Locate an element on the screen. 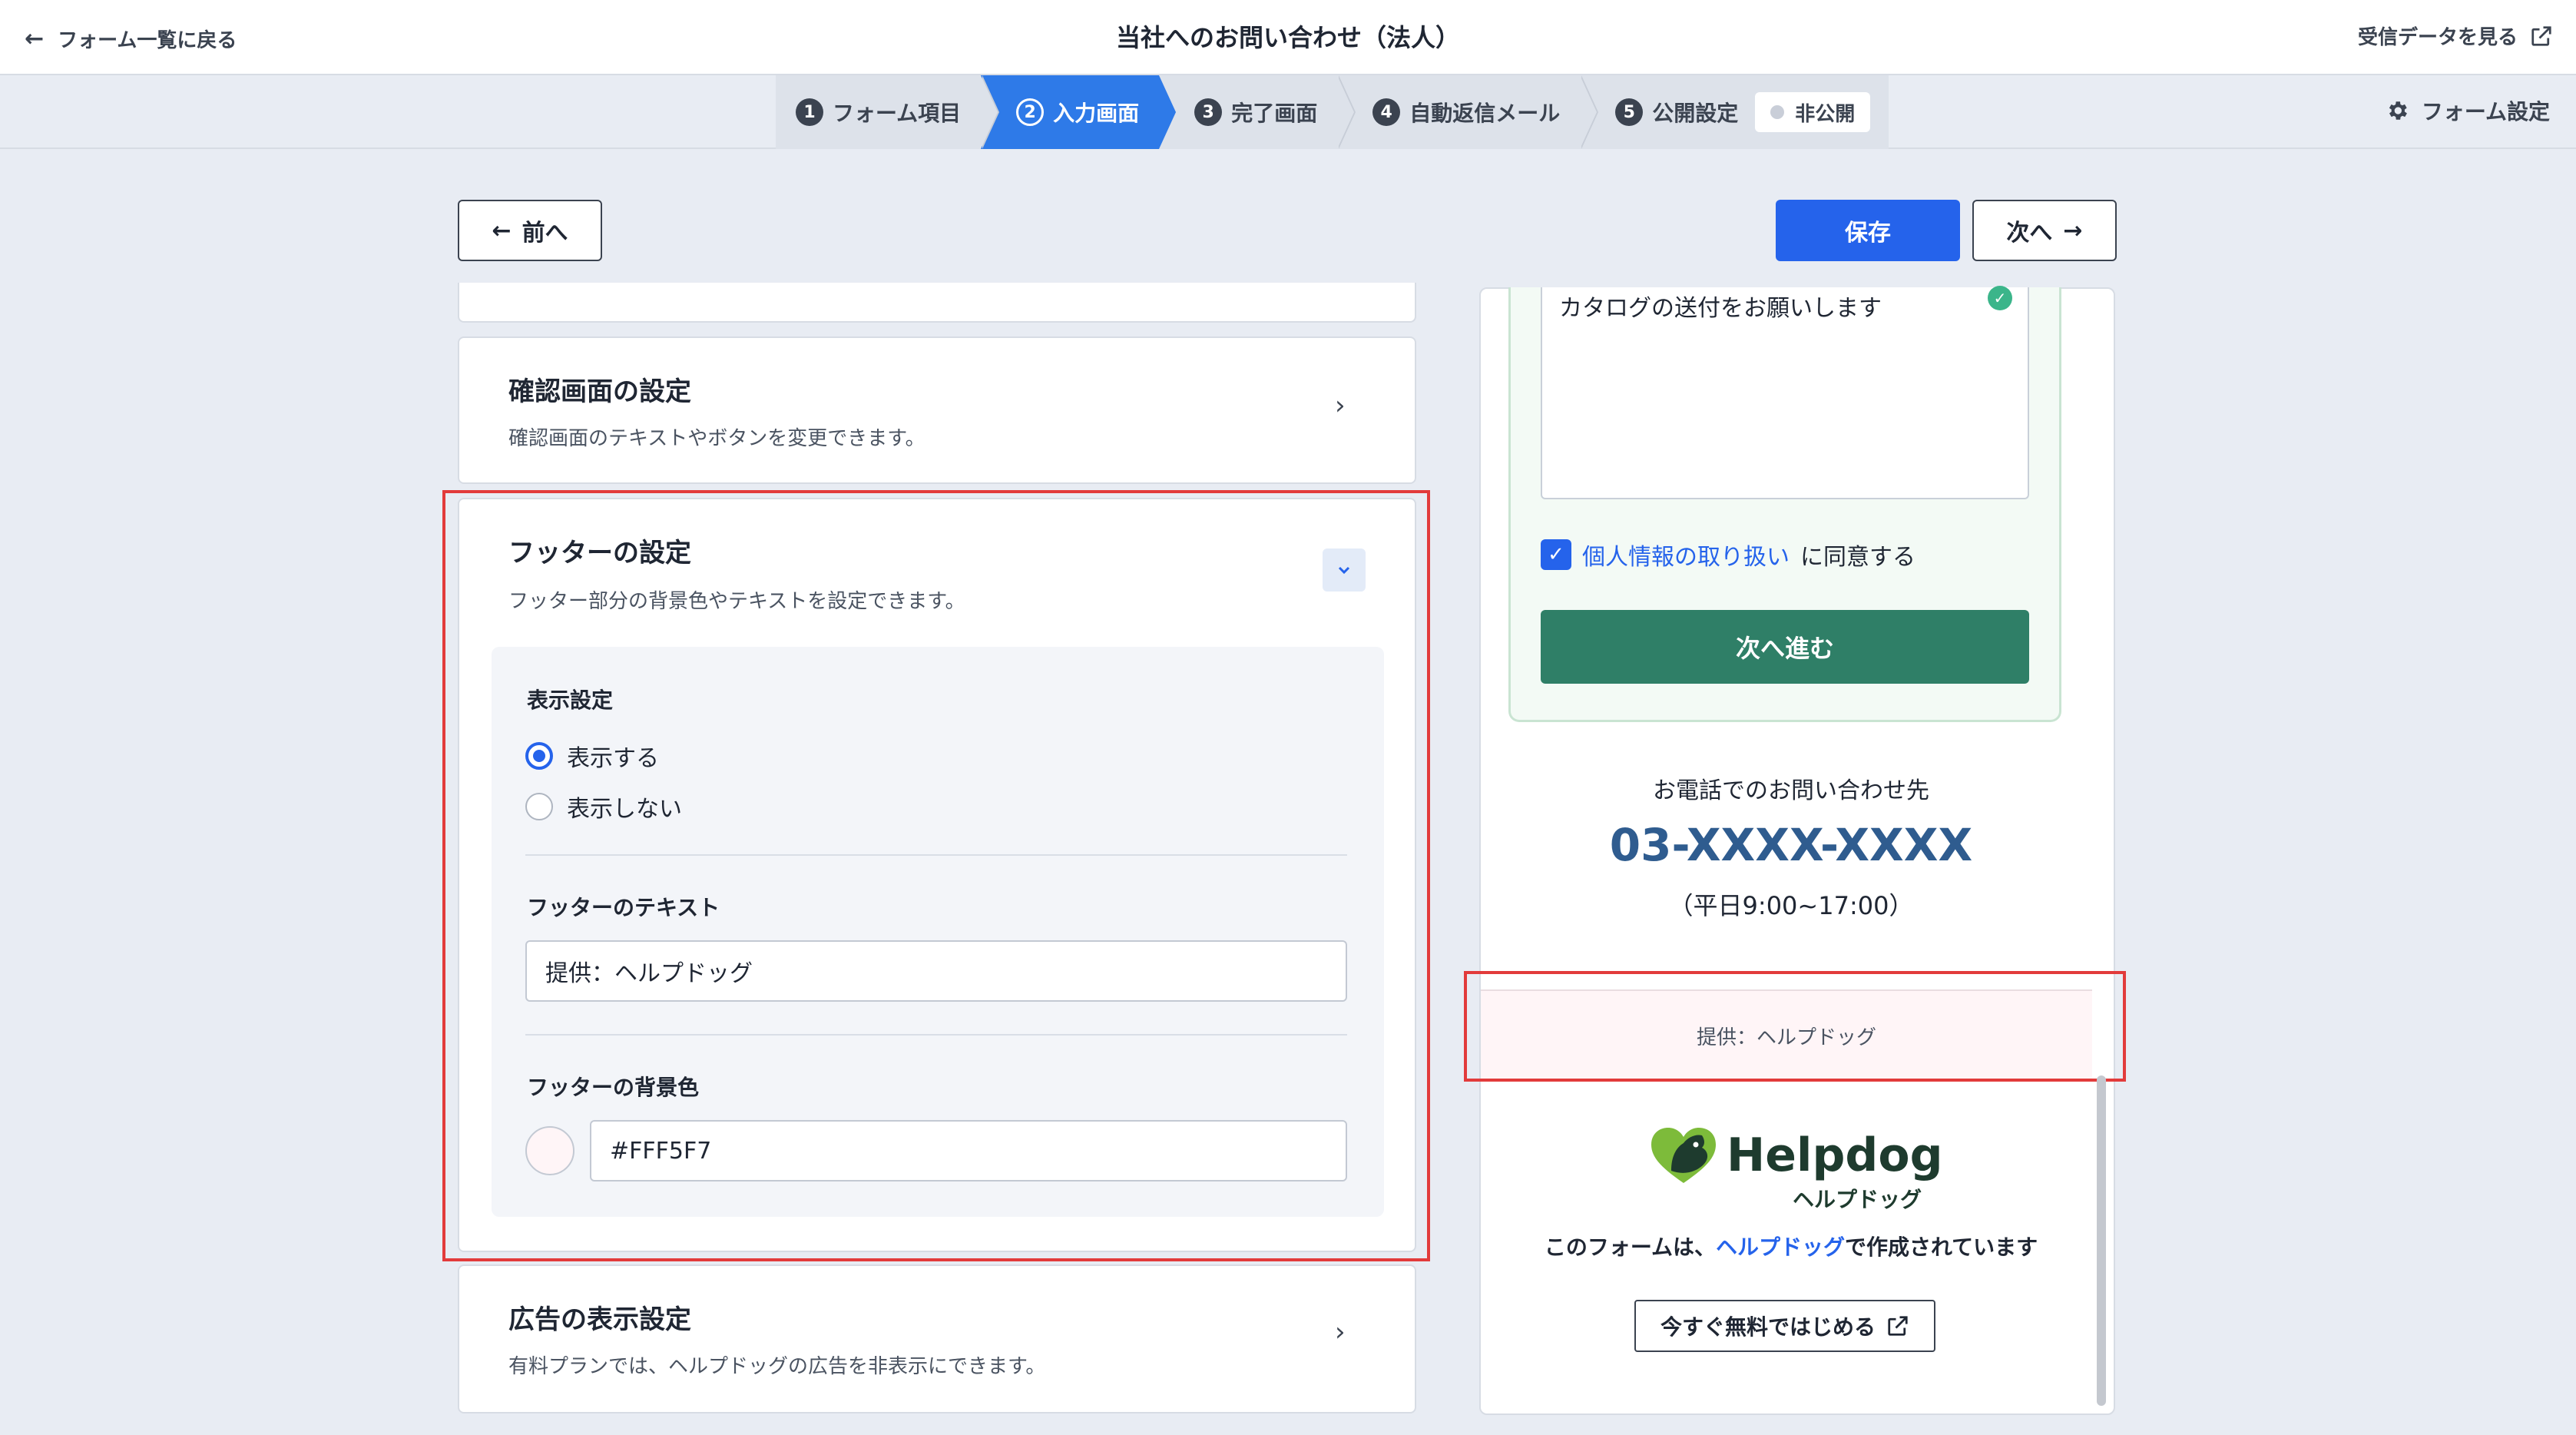 The image size is (2576, 1435). page-title: 当社へのお問い合わせ（法人） is located at coordinates (1287, 37).